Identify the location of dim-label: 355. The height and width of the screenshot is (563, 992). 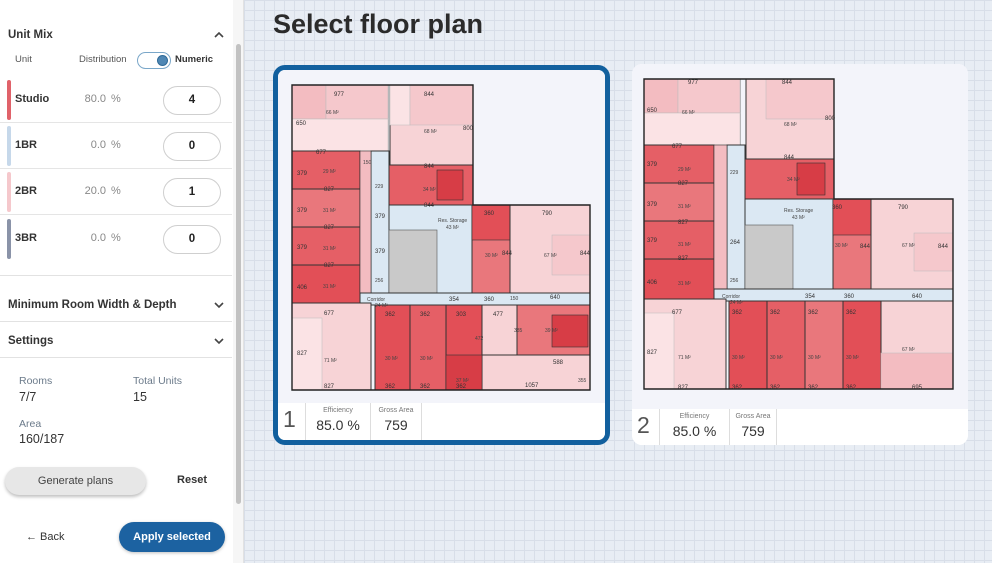
(582, 381).